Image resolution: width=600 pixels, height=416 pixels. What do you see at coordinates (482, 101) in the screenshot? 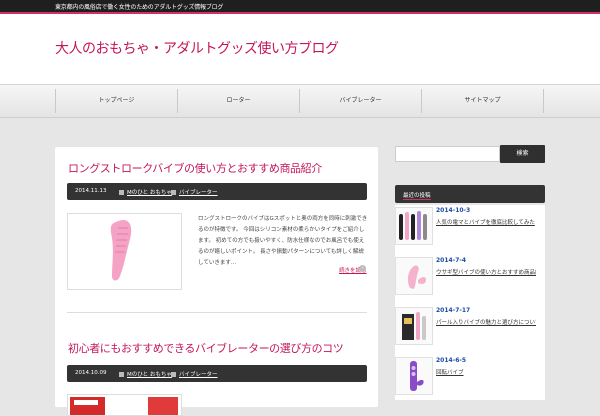
I see `nav-item-sitemap: サイトマップ` at bounding box center [482, 101].